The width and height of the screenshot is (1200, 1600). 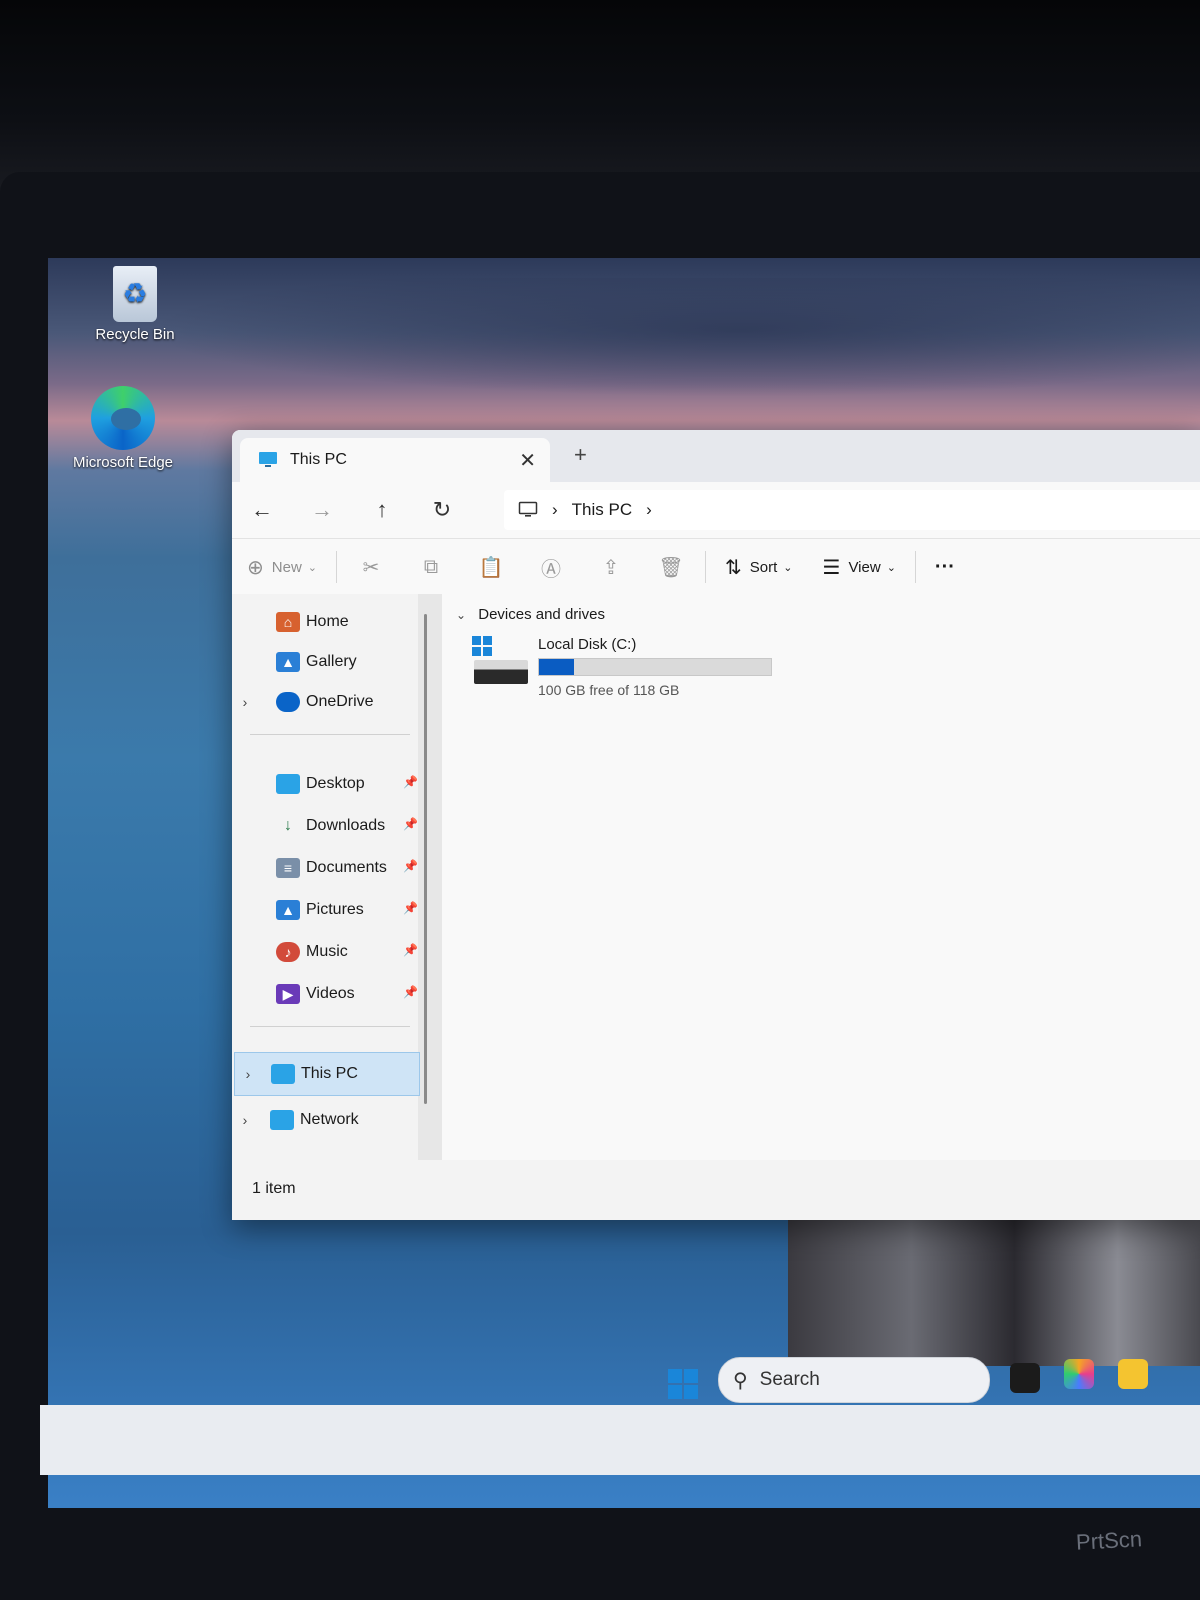 What do you see at coordinates (327, 622) in the screenshot?
I see `sidebar-item-home: ⌂ Home` at bounding box center [327, 622].